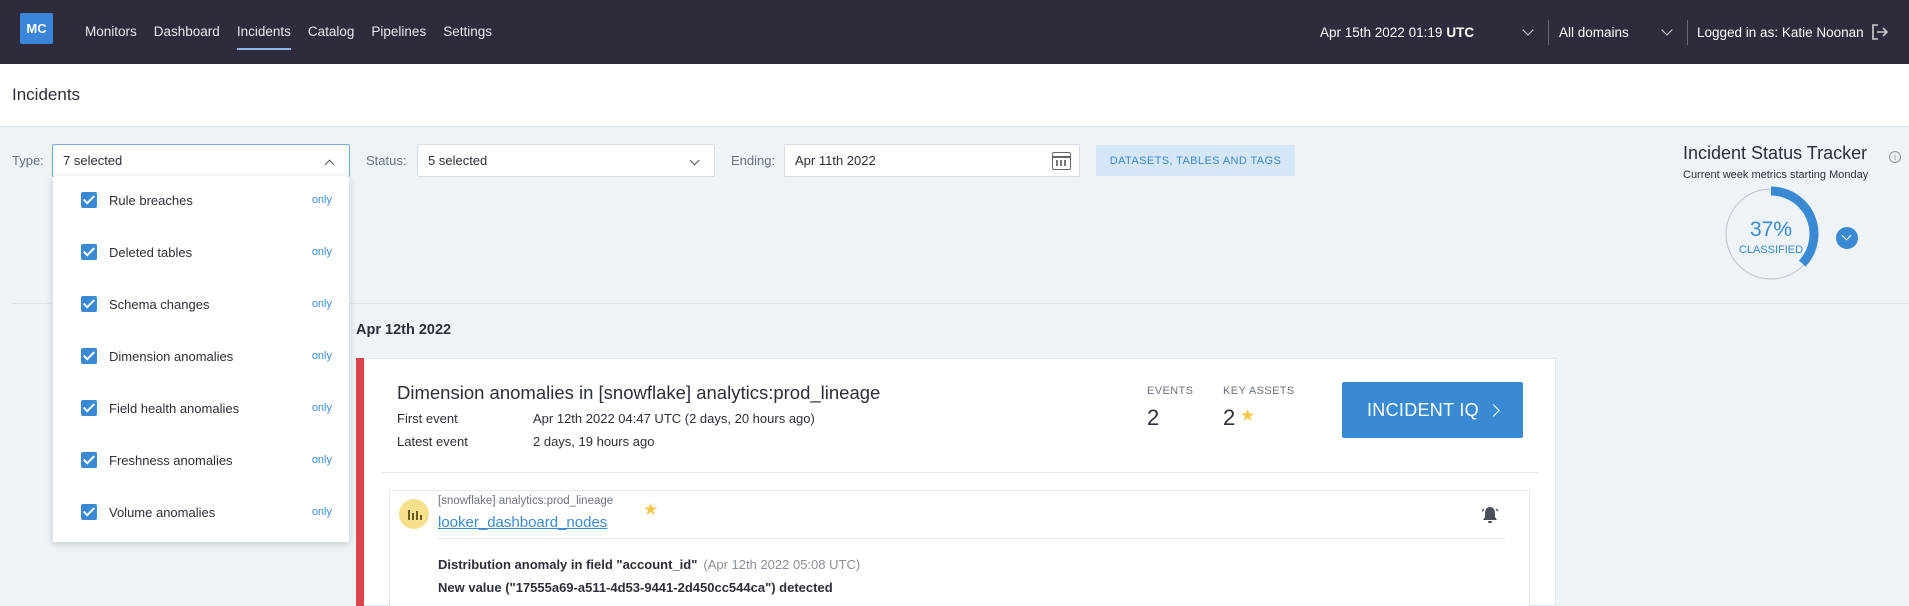 The image size is (1909, 606). Describe the element at coordinates (1493, 410) in the screenshot. I see `chevron-right-icon` at that location.